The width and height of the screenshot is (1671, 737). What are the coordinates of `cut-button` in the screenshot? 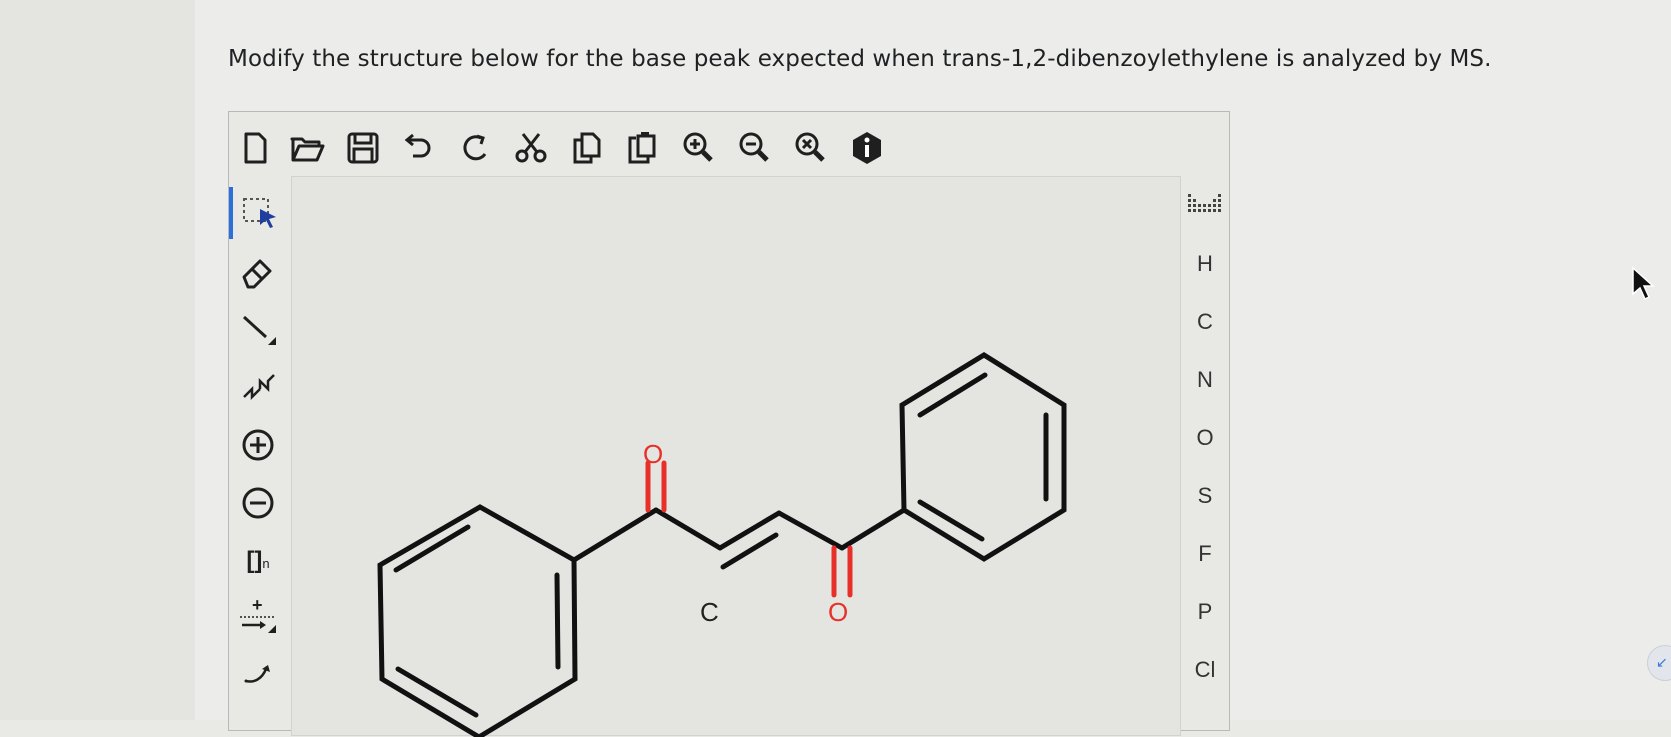 It's located at (531, 148).